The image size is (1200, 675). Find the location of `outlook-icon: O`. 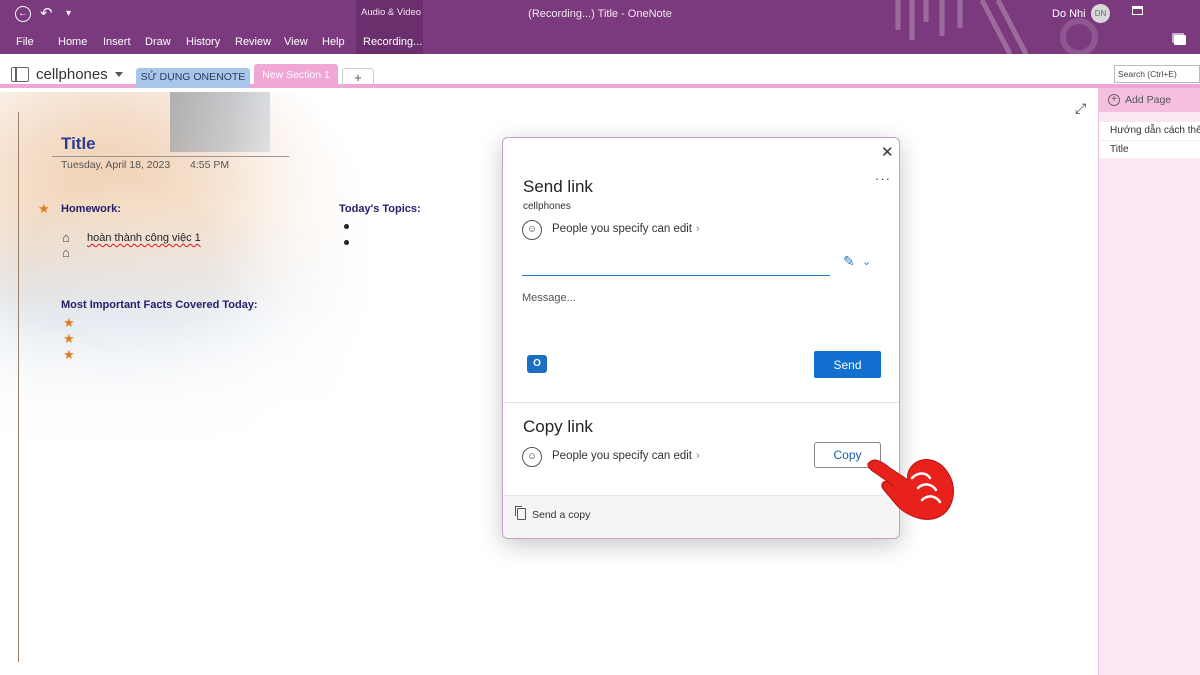

outlook-icon: O is located at coordinates (538, 364).